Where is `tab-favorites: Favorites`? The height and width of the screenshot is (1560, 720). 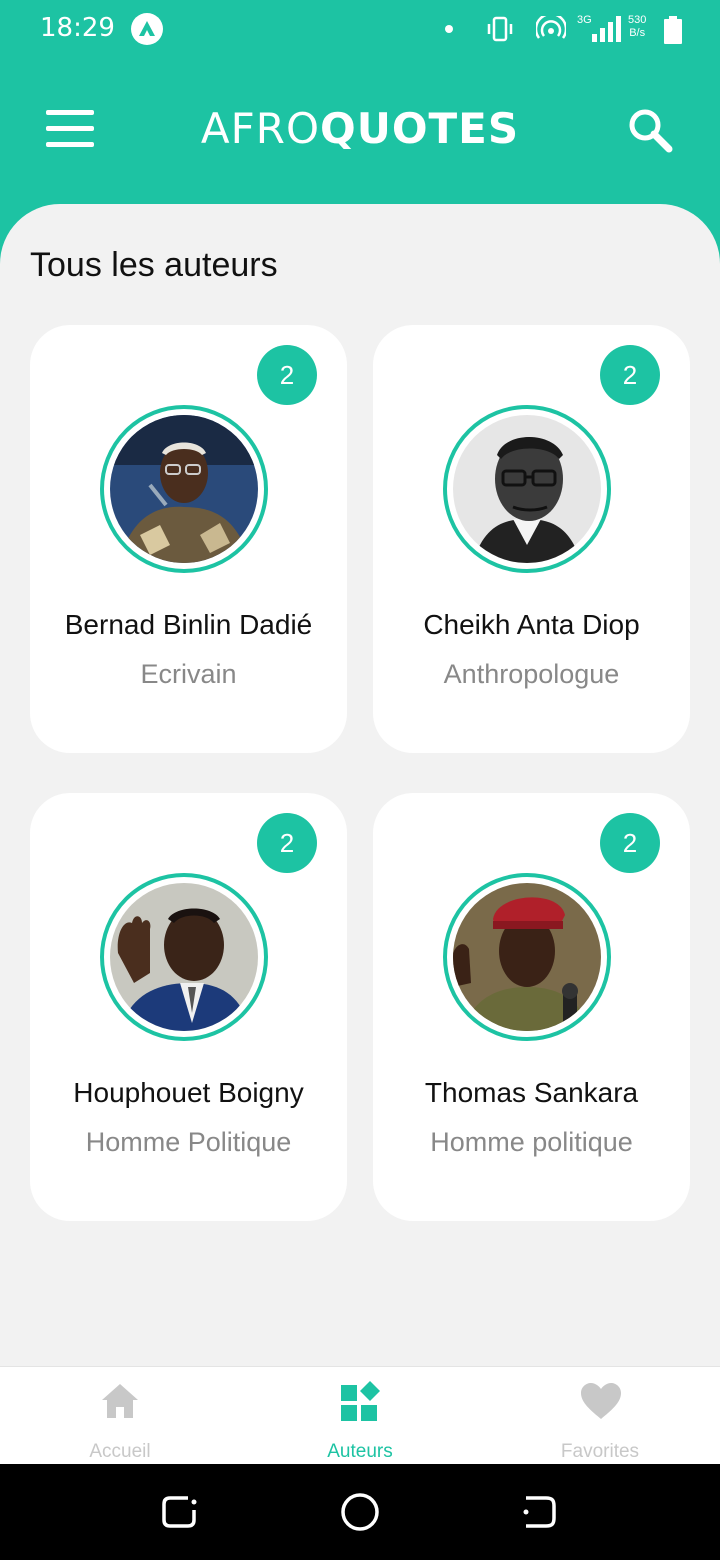 tab-favorites: Favorites is located at coordinates (600, 1416).